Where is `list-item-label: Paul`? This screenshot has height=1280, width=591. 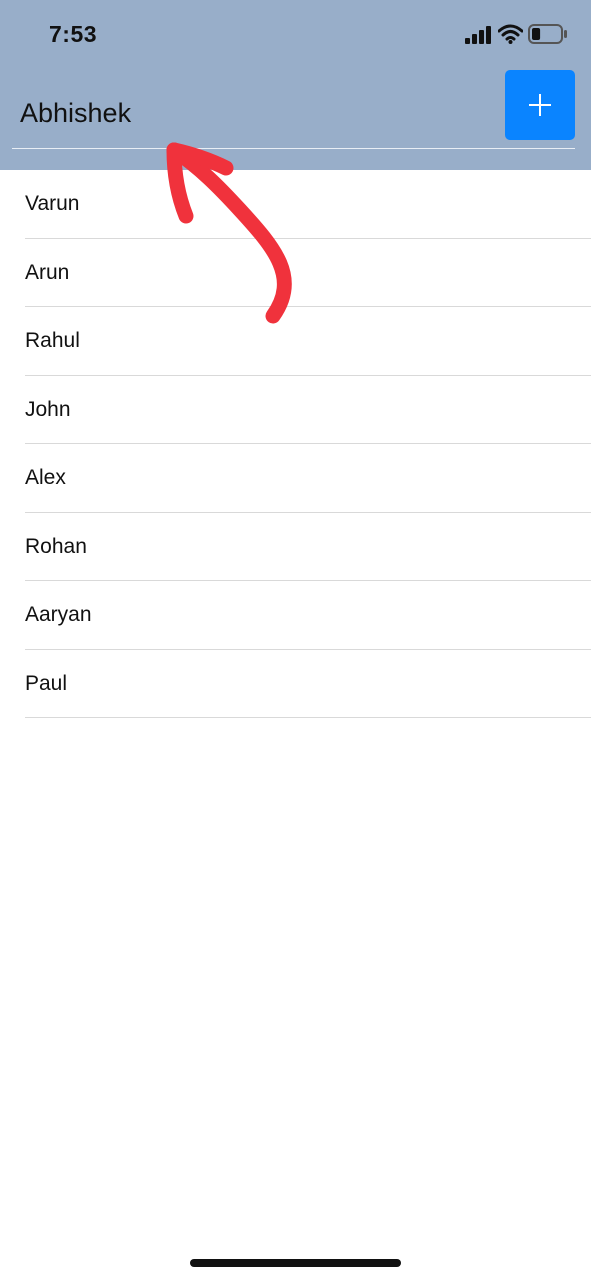
list-item-label: Paul is located at coordinates (46, 683).